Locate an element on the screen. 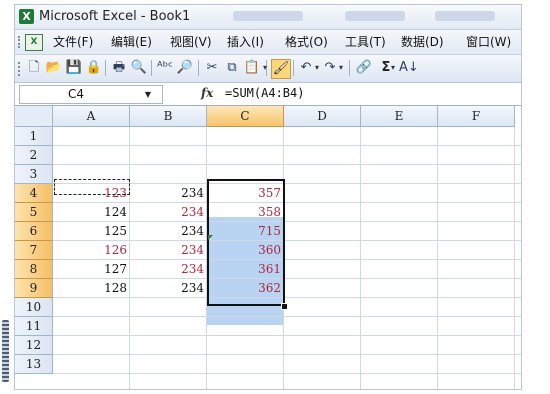  cell-b5: 234 is located at coordinates (168, 212).